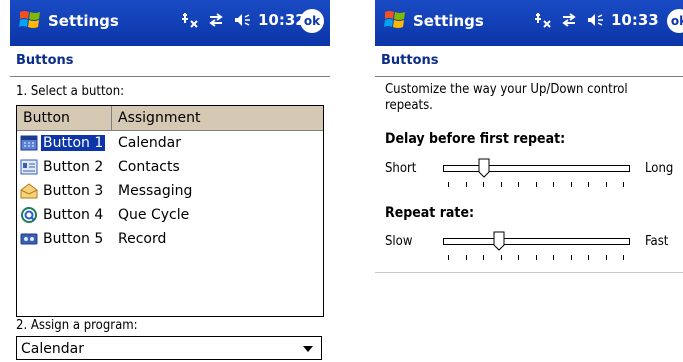 This screenshot has height=362, width=683. What do you see at coordinates (29, 215) in the screenshot?
I see `que-cycle-icon` at bounding box center [29, 215].